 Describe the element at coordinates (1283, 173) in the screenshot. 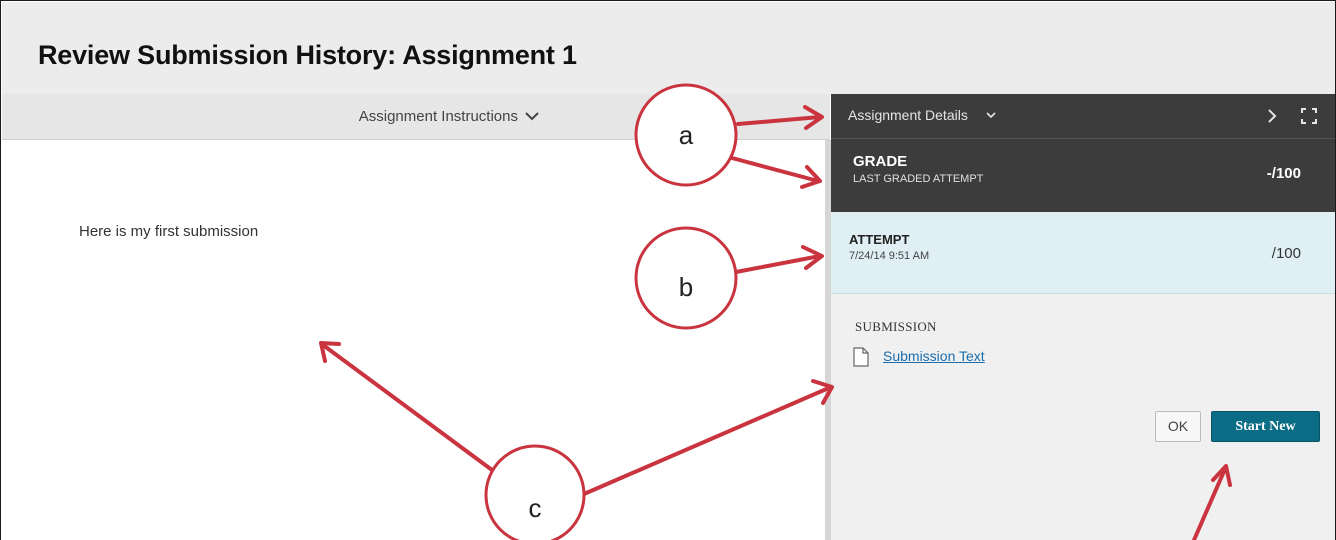

I see `grade-score: -/100` at that location.